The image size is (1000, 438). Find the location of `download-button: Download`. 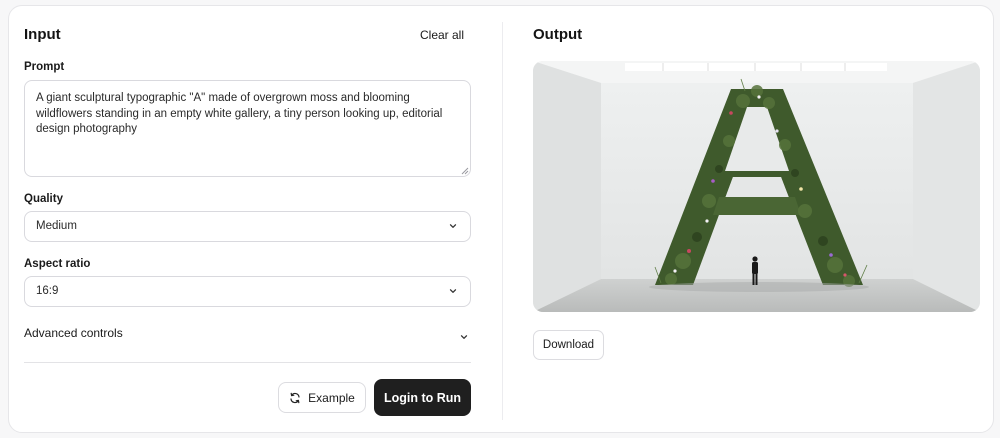

download-button: Download is located at coordinates (568, 345).